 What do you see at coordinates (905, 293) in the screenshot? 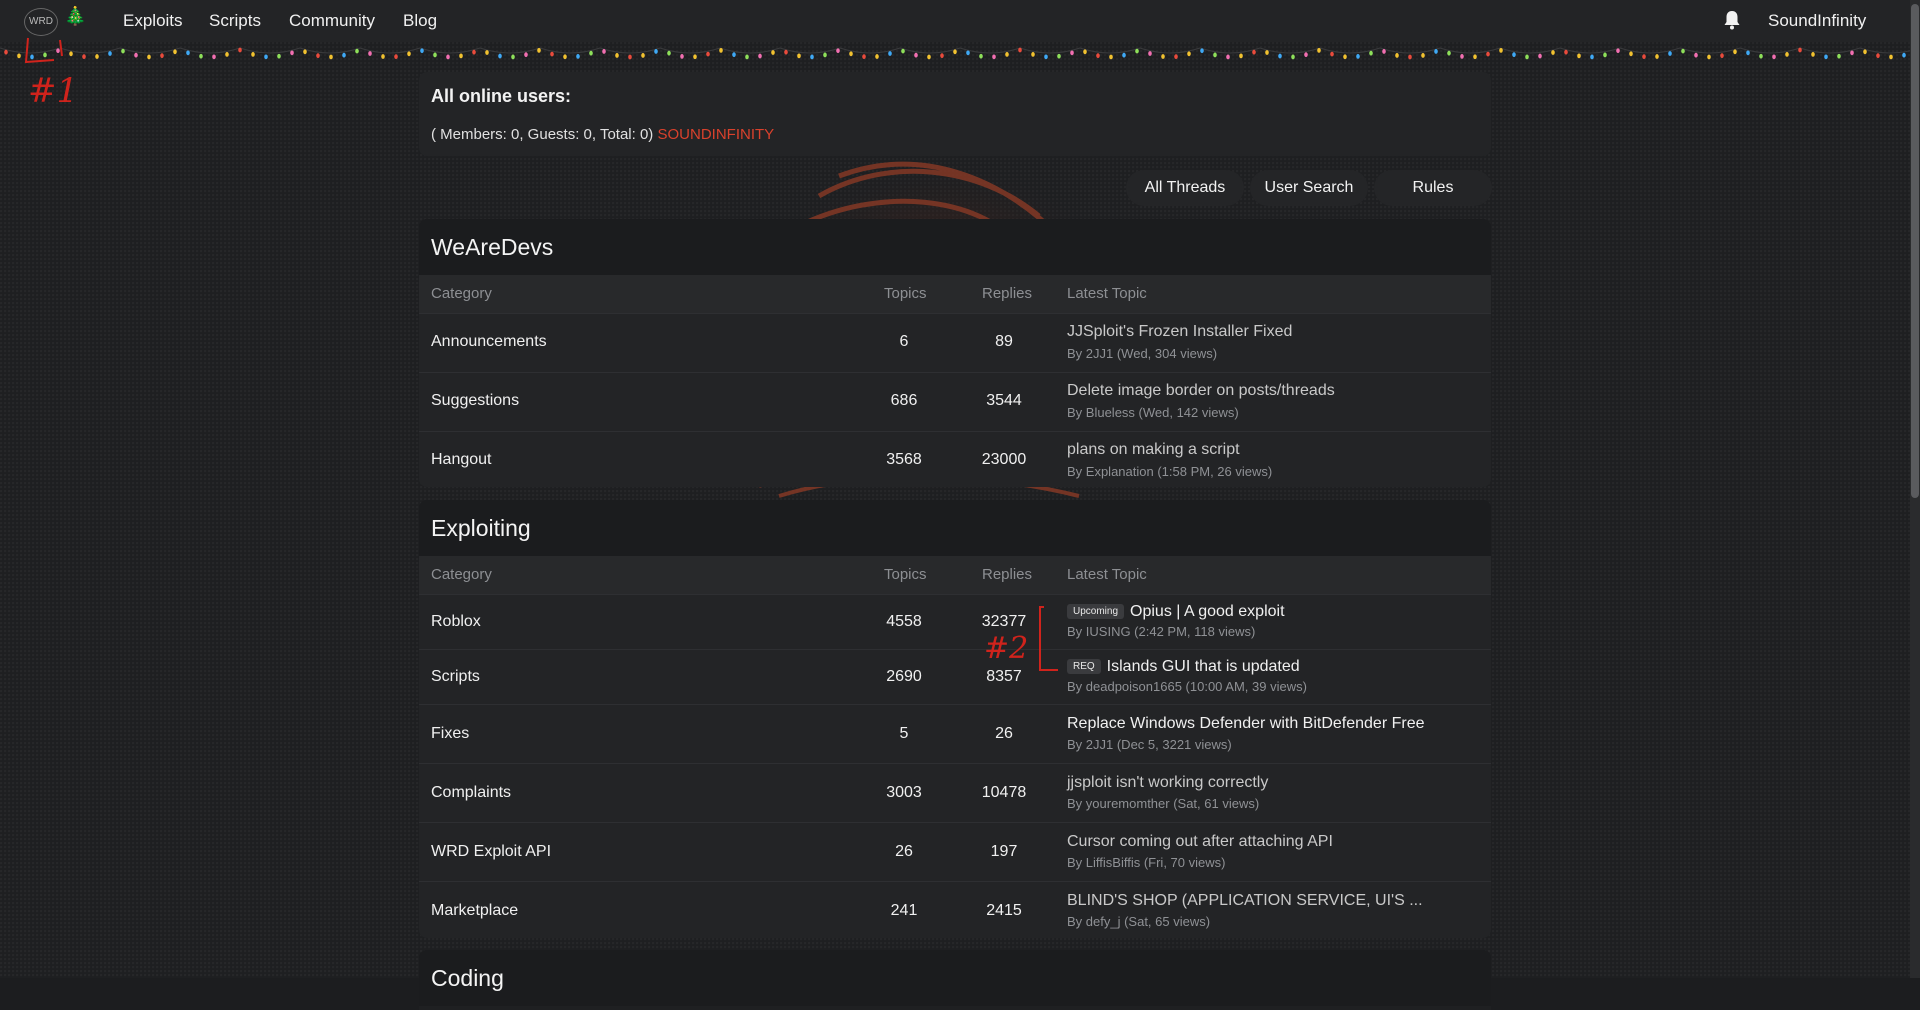
I see `col-topics: Topics` at bounding box center [905, 293].